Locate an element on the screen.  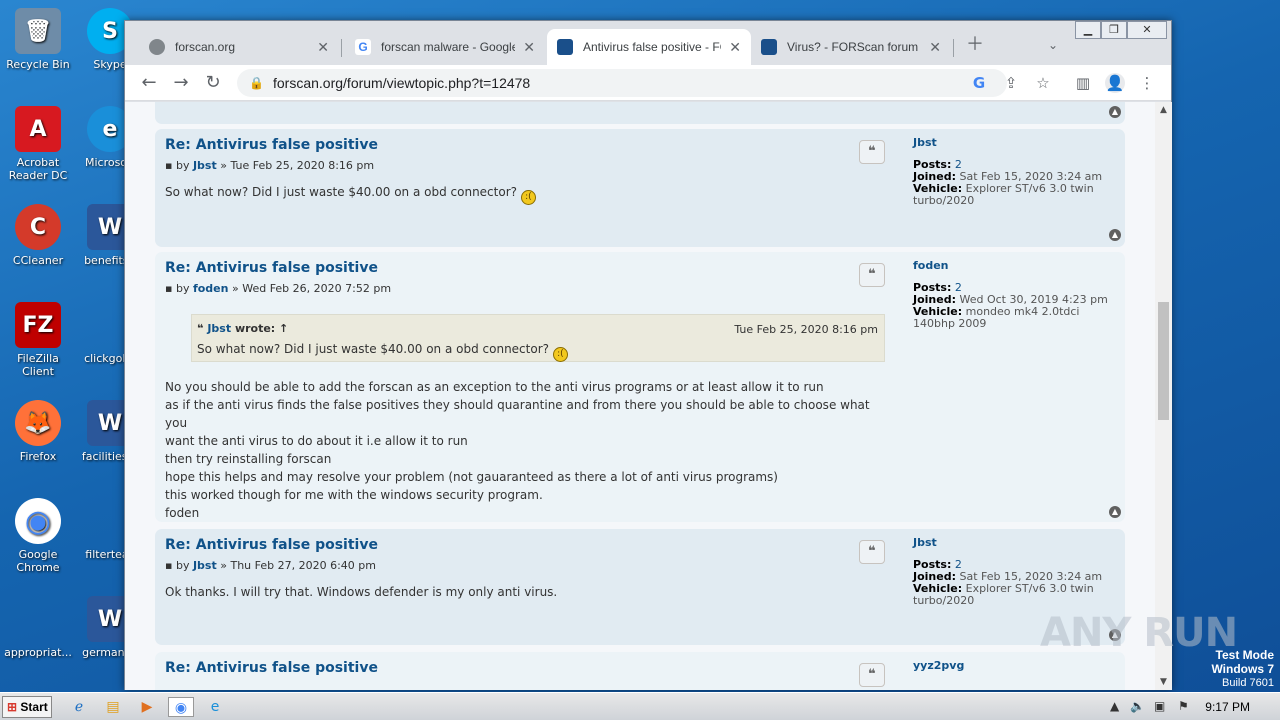
post-meta: ▪ by Jbst » Tue Feb 25, 2020 8:16 pm is located at coordinates (270, 165).